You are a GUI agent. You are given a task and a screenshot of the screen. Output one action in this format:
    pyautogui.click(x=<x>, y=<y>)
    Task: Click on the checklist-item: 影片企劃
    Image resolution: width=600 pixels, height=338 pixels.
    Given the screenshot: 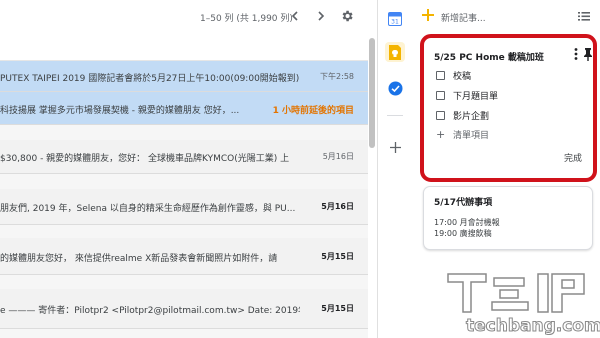 What is the action you would take?
    pyautogui.click(x=462, y=115)
    